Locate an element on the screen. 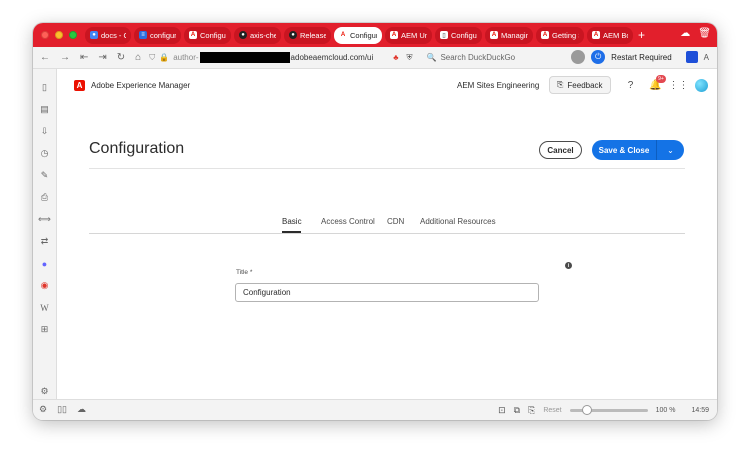 Image resolution: width=750 pixels, height=463 pixels. feedback-label: Feedback is located at coordinates (585, 85).